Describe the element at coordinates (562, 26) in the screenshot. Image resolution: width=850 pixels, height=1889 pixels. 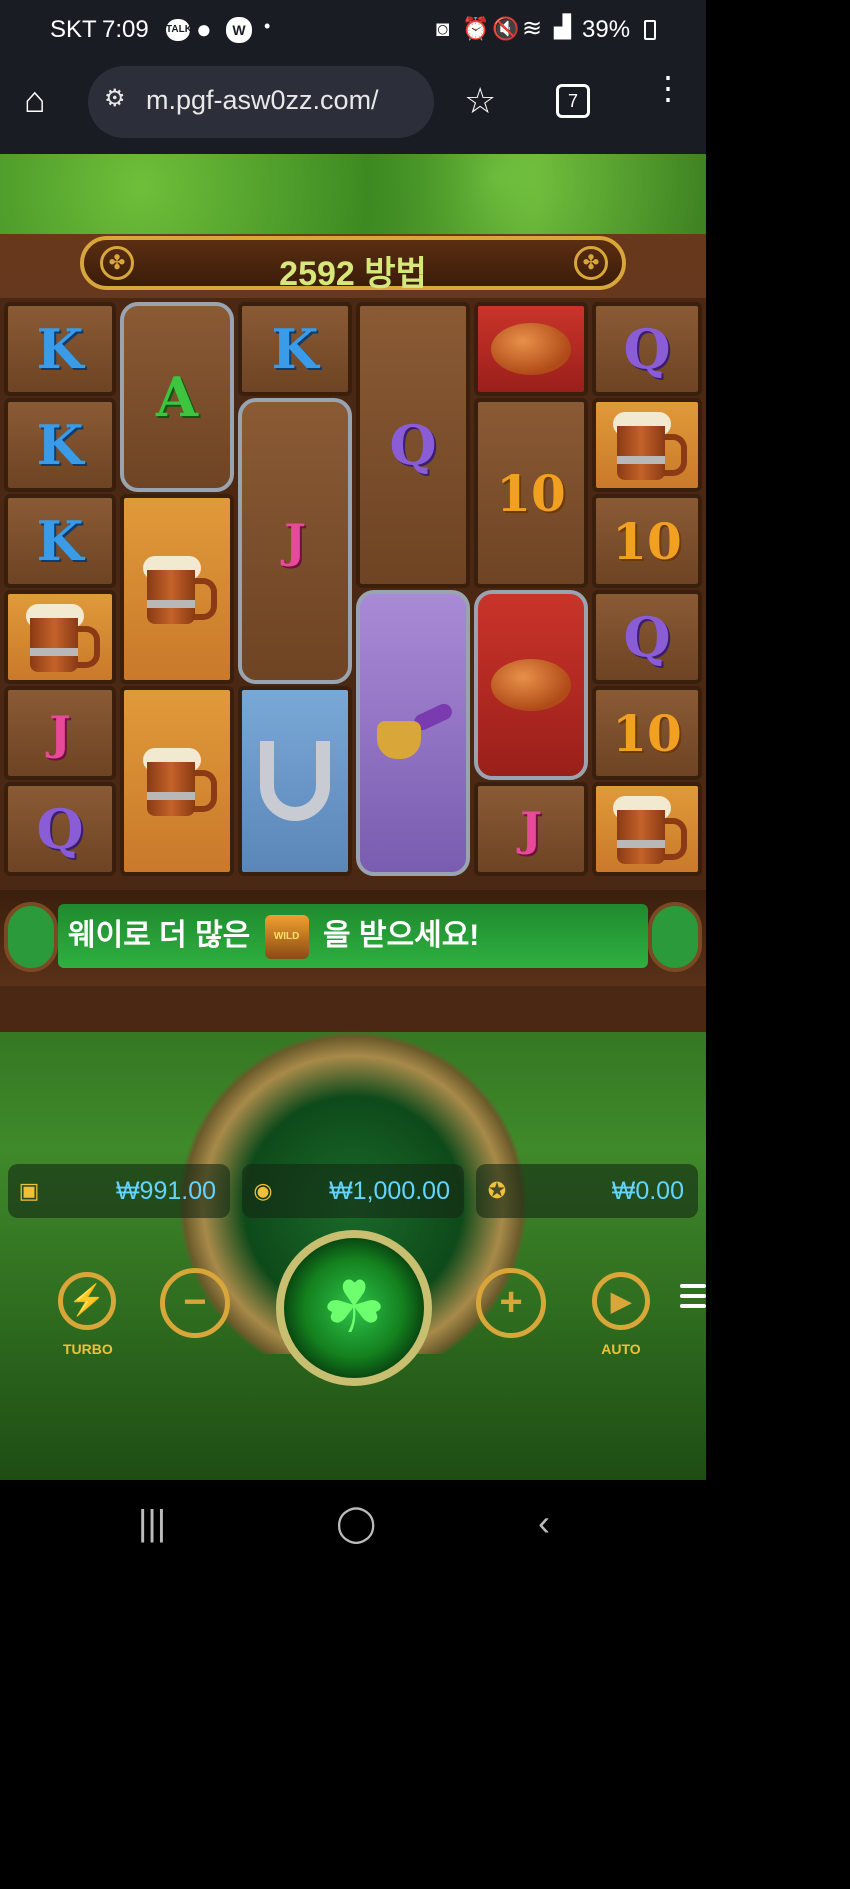
I see `signal-icon: ▟` at that location.